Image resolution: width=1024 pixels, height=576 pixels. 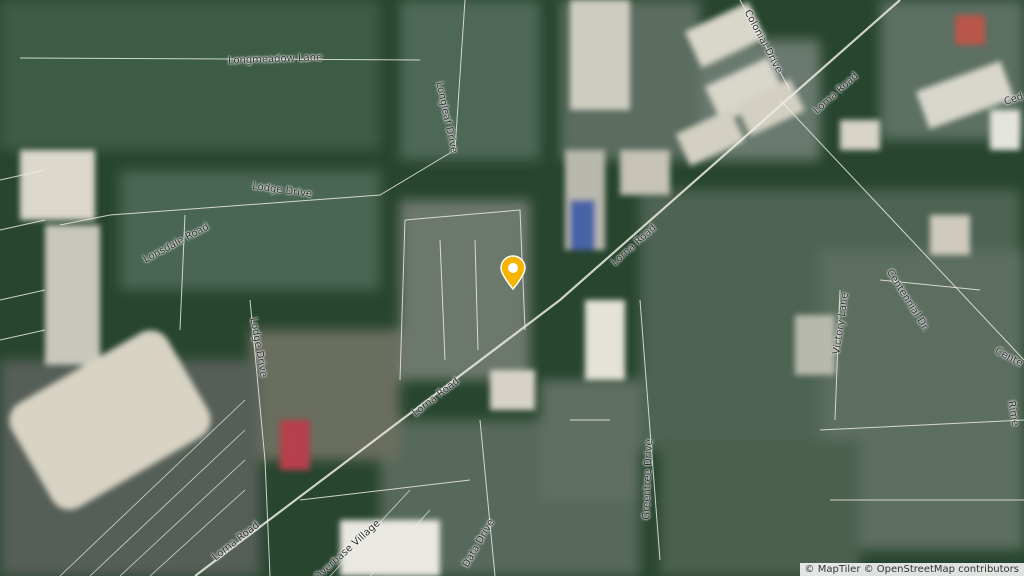 I want to click on map-attribution: © MapTiler © OpenStreetMap contributors, so click(x=911, y=569).